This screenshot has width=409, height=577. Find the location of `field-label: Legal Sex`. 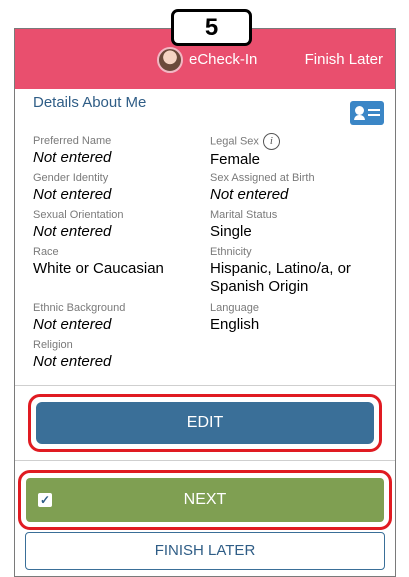

field-label: Legal Sex is located at coordinates (234, 141).